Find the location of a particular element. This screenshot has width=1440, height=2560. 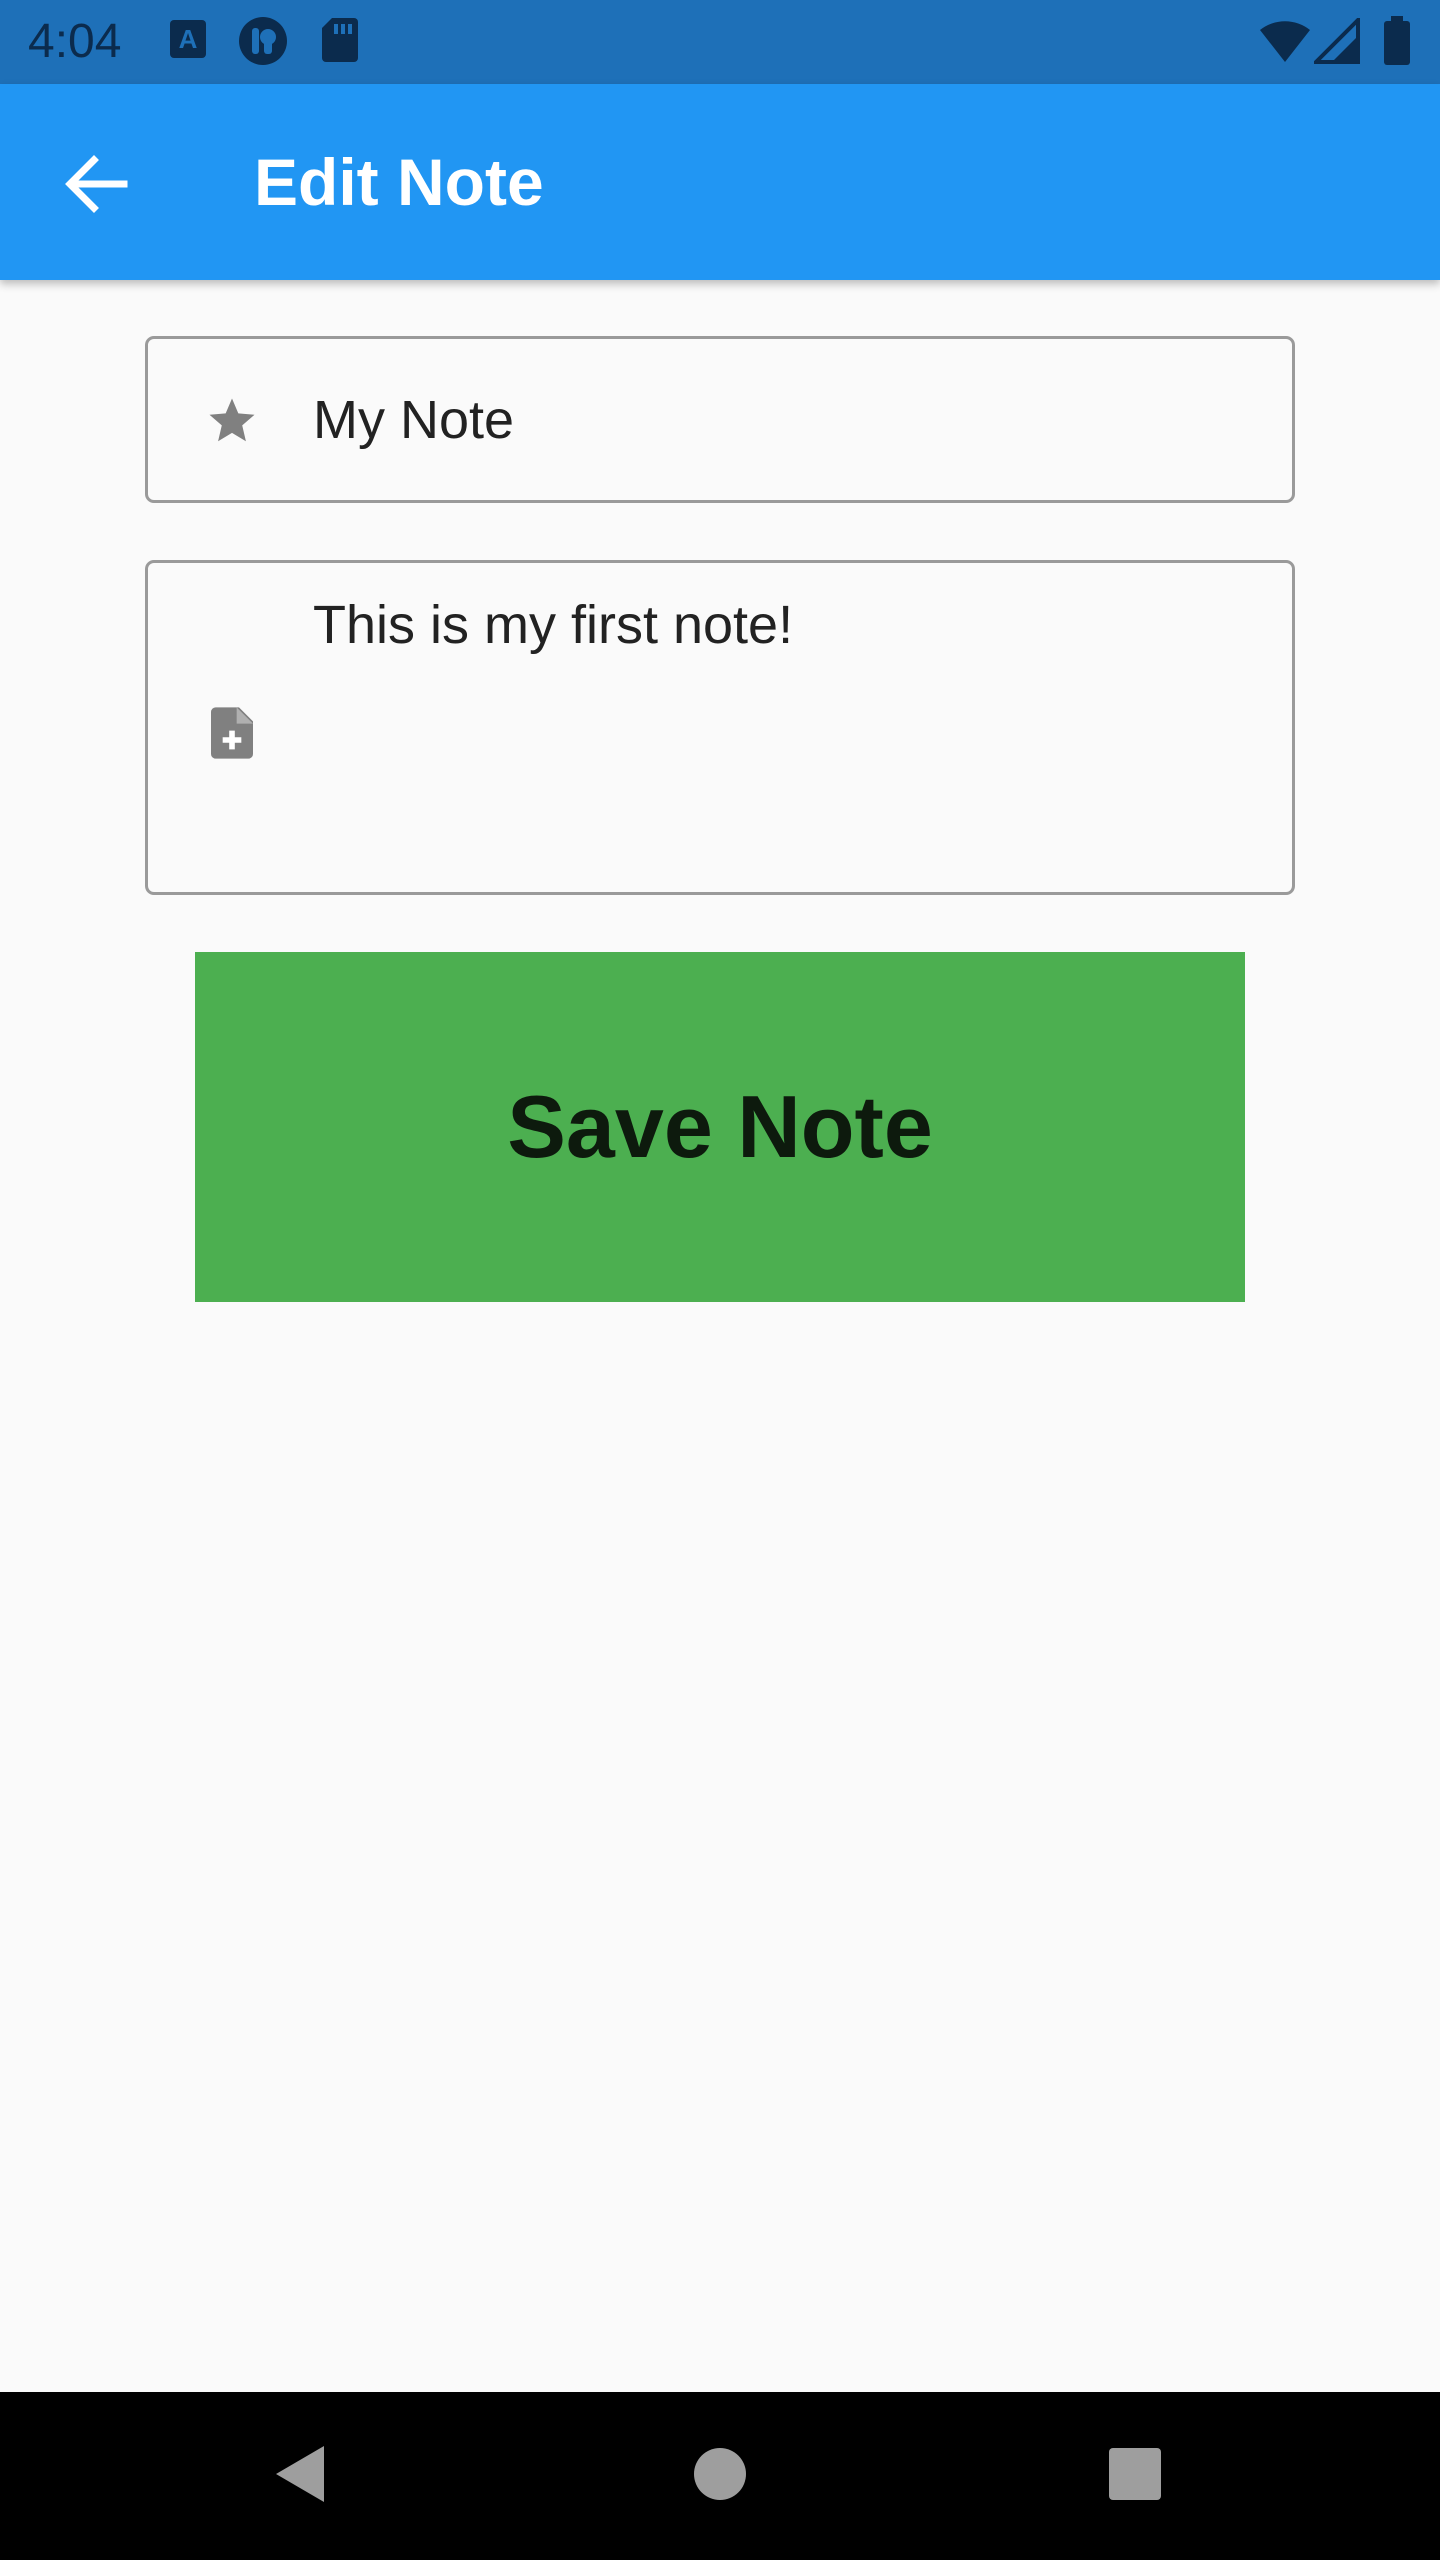

status-time: 4:04 is located at coordinates (75, 41).